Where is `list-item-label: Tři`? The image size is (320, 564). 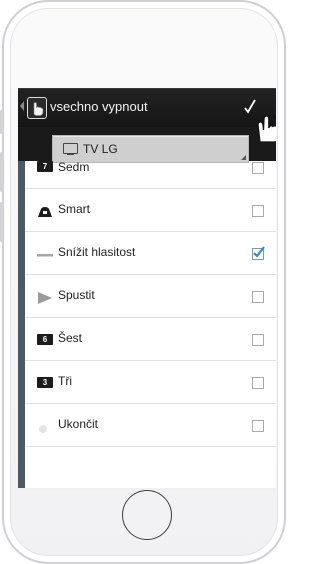
list-item-label: Tři is located at coordinates (65, 381).